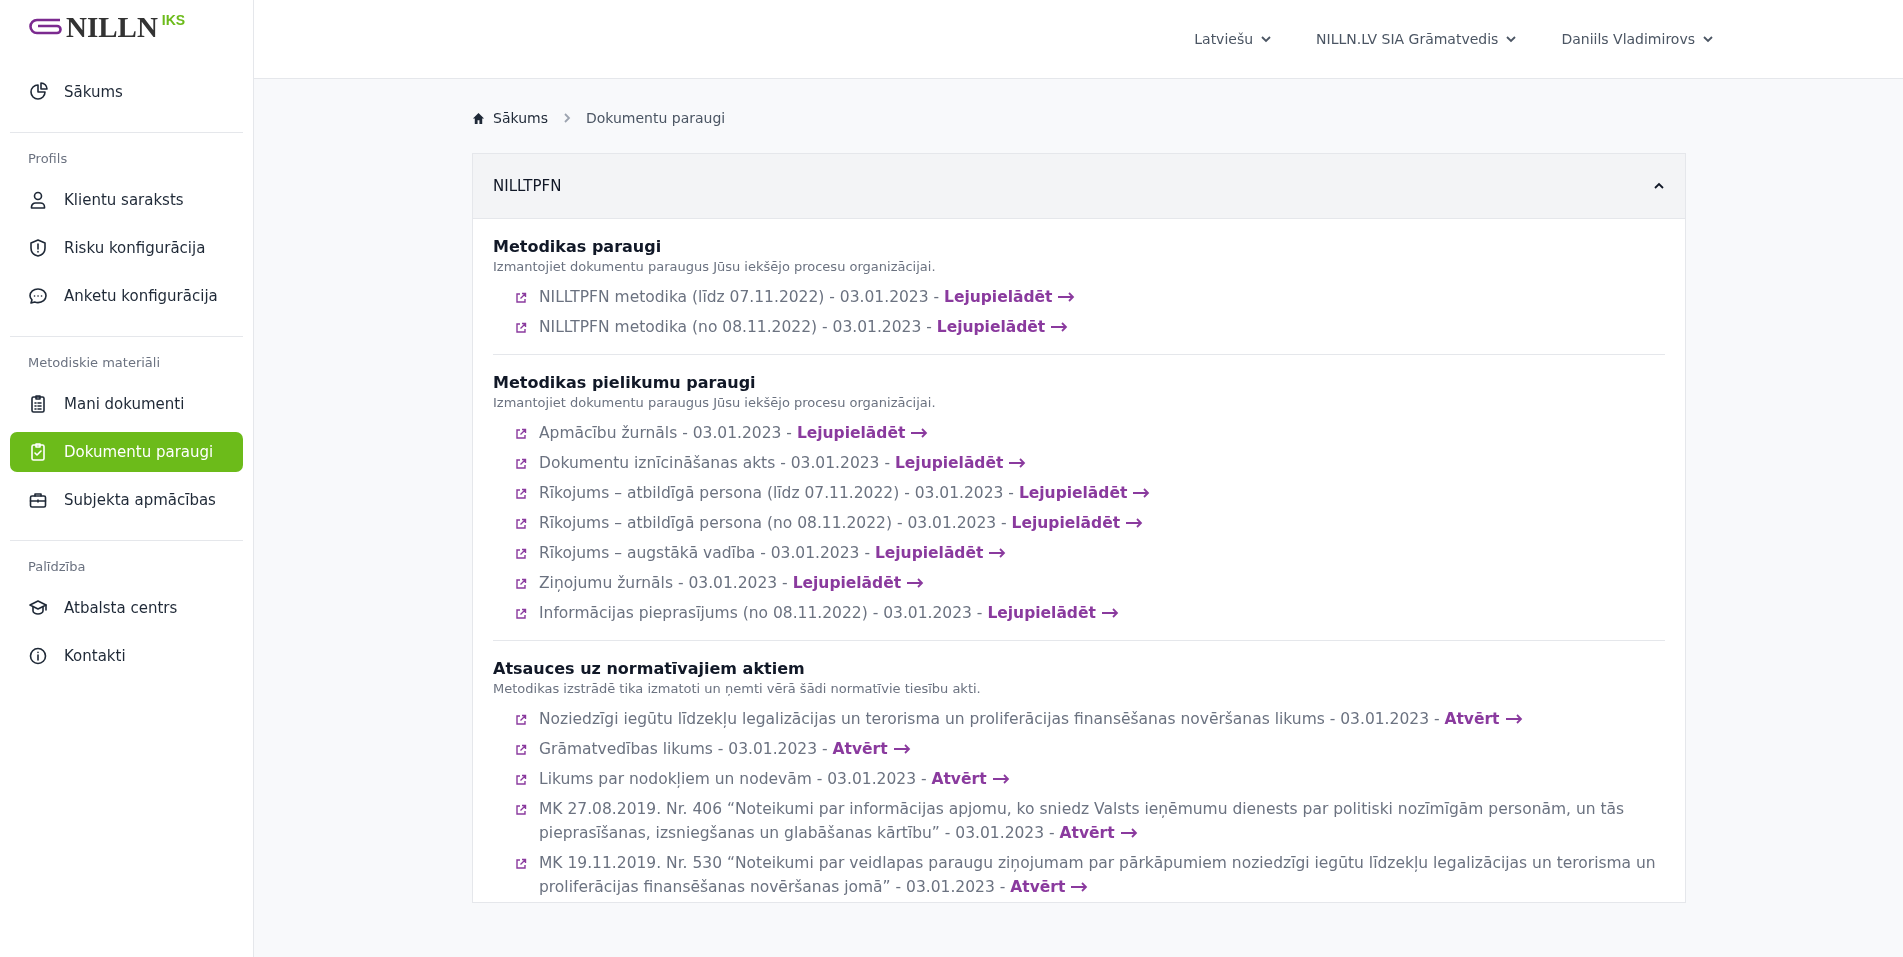 Image resolution: width=1903 pixels, height=957 pixels. I want to click on logo-name: NILLN, so click(112, 27).